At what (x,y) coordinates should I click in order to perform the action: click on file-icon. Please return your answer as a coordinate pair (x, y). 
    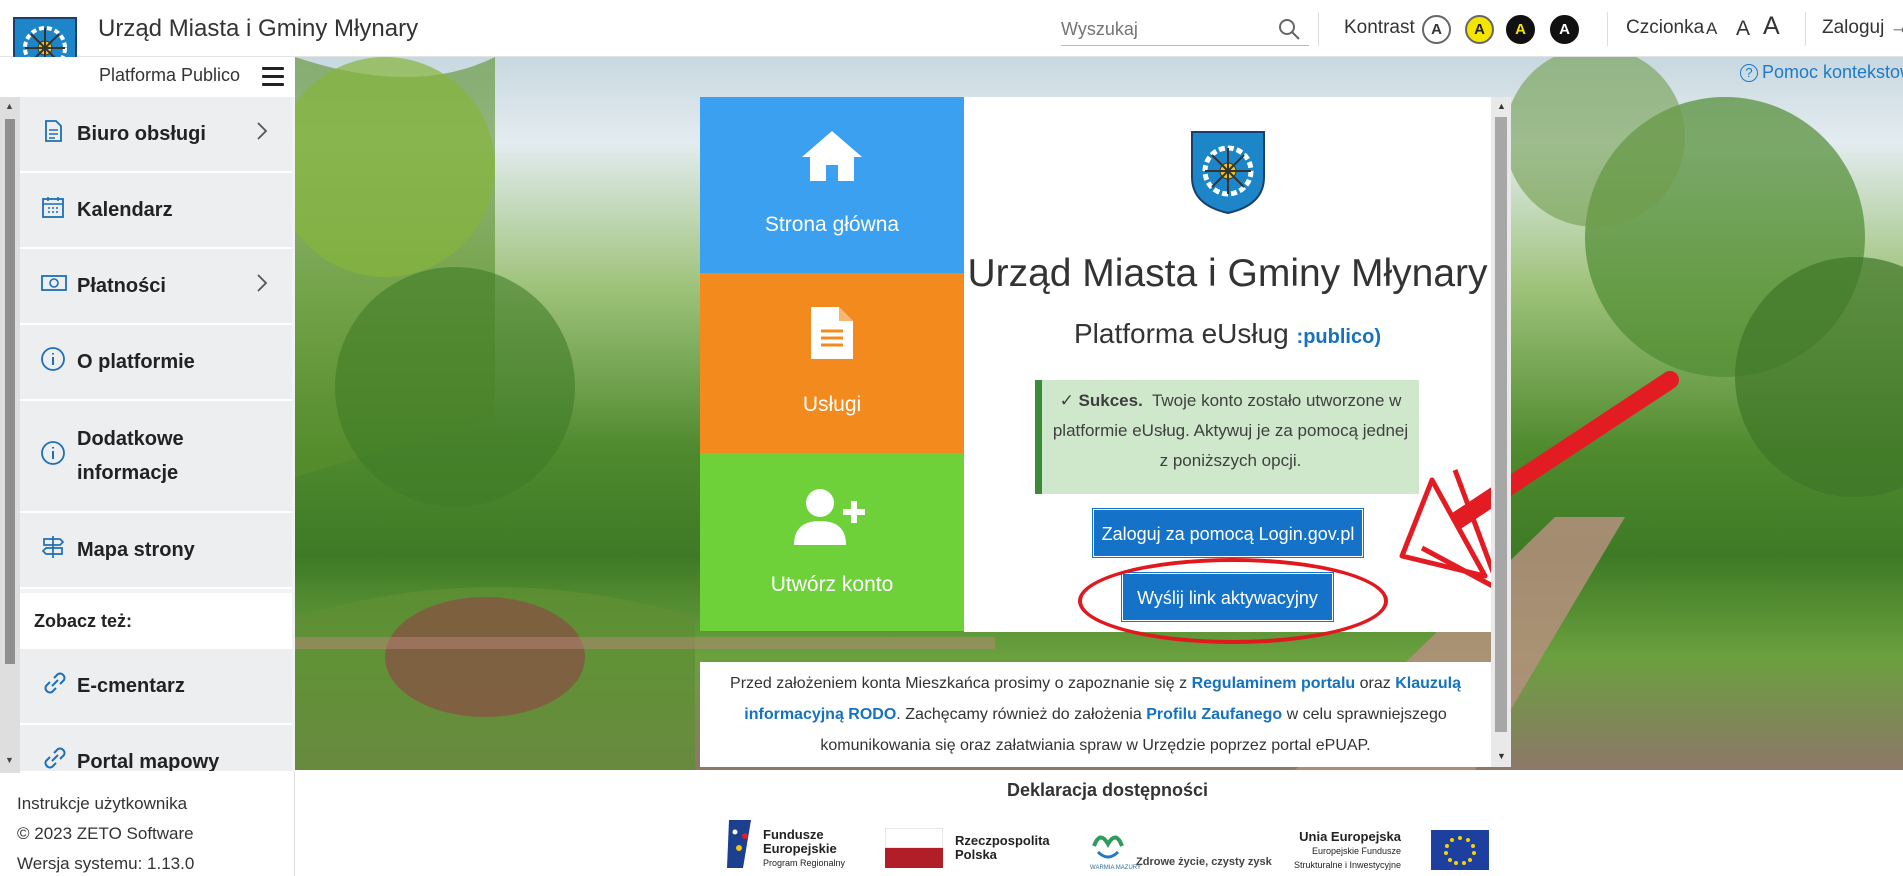
    Looking at the image, I should click on (832, 336).